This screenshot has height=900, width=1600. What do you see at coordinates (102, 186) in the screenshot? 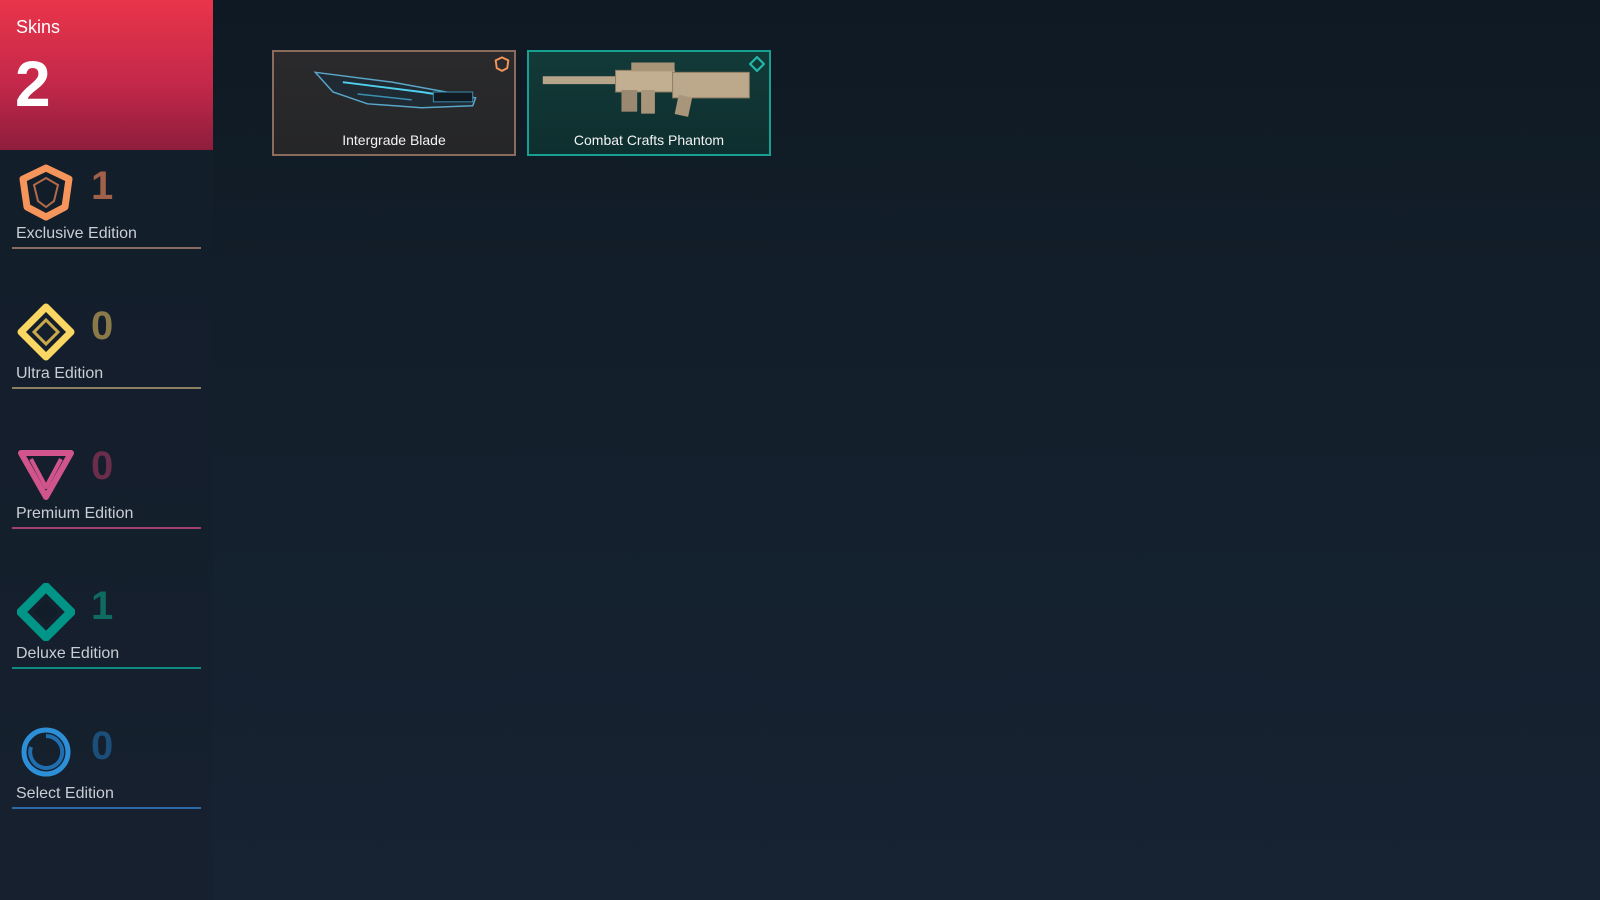
I see `tier-exclusive-count: 1` at bounding box center [102, 186].